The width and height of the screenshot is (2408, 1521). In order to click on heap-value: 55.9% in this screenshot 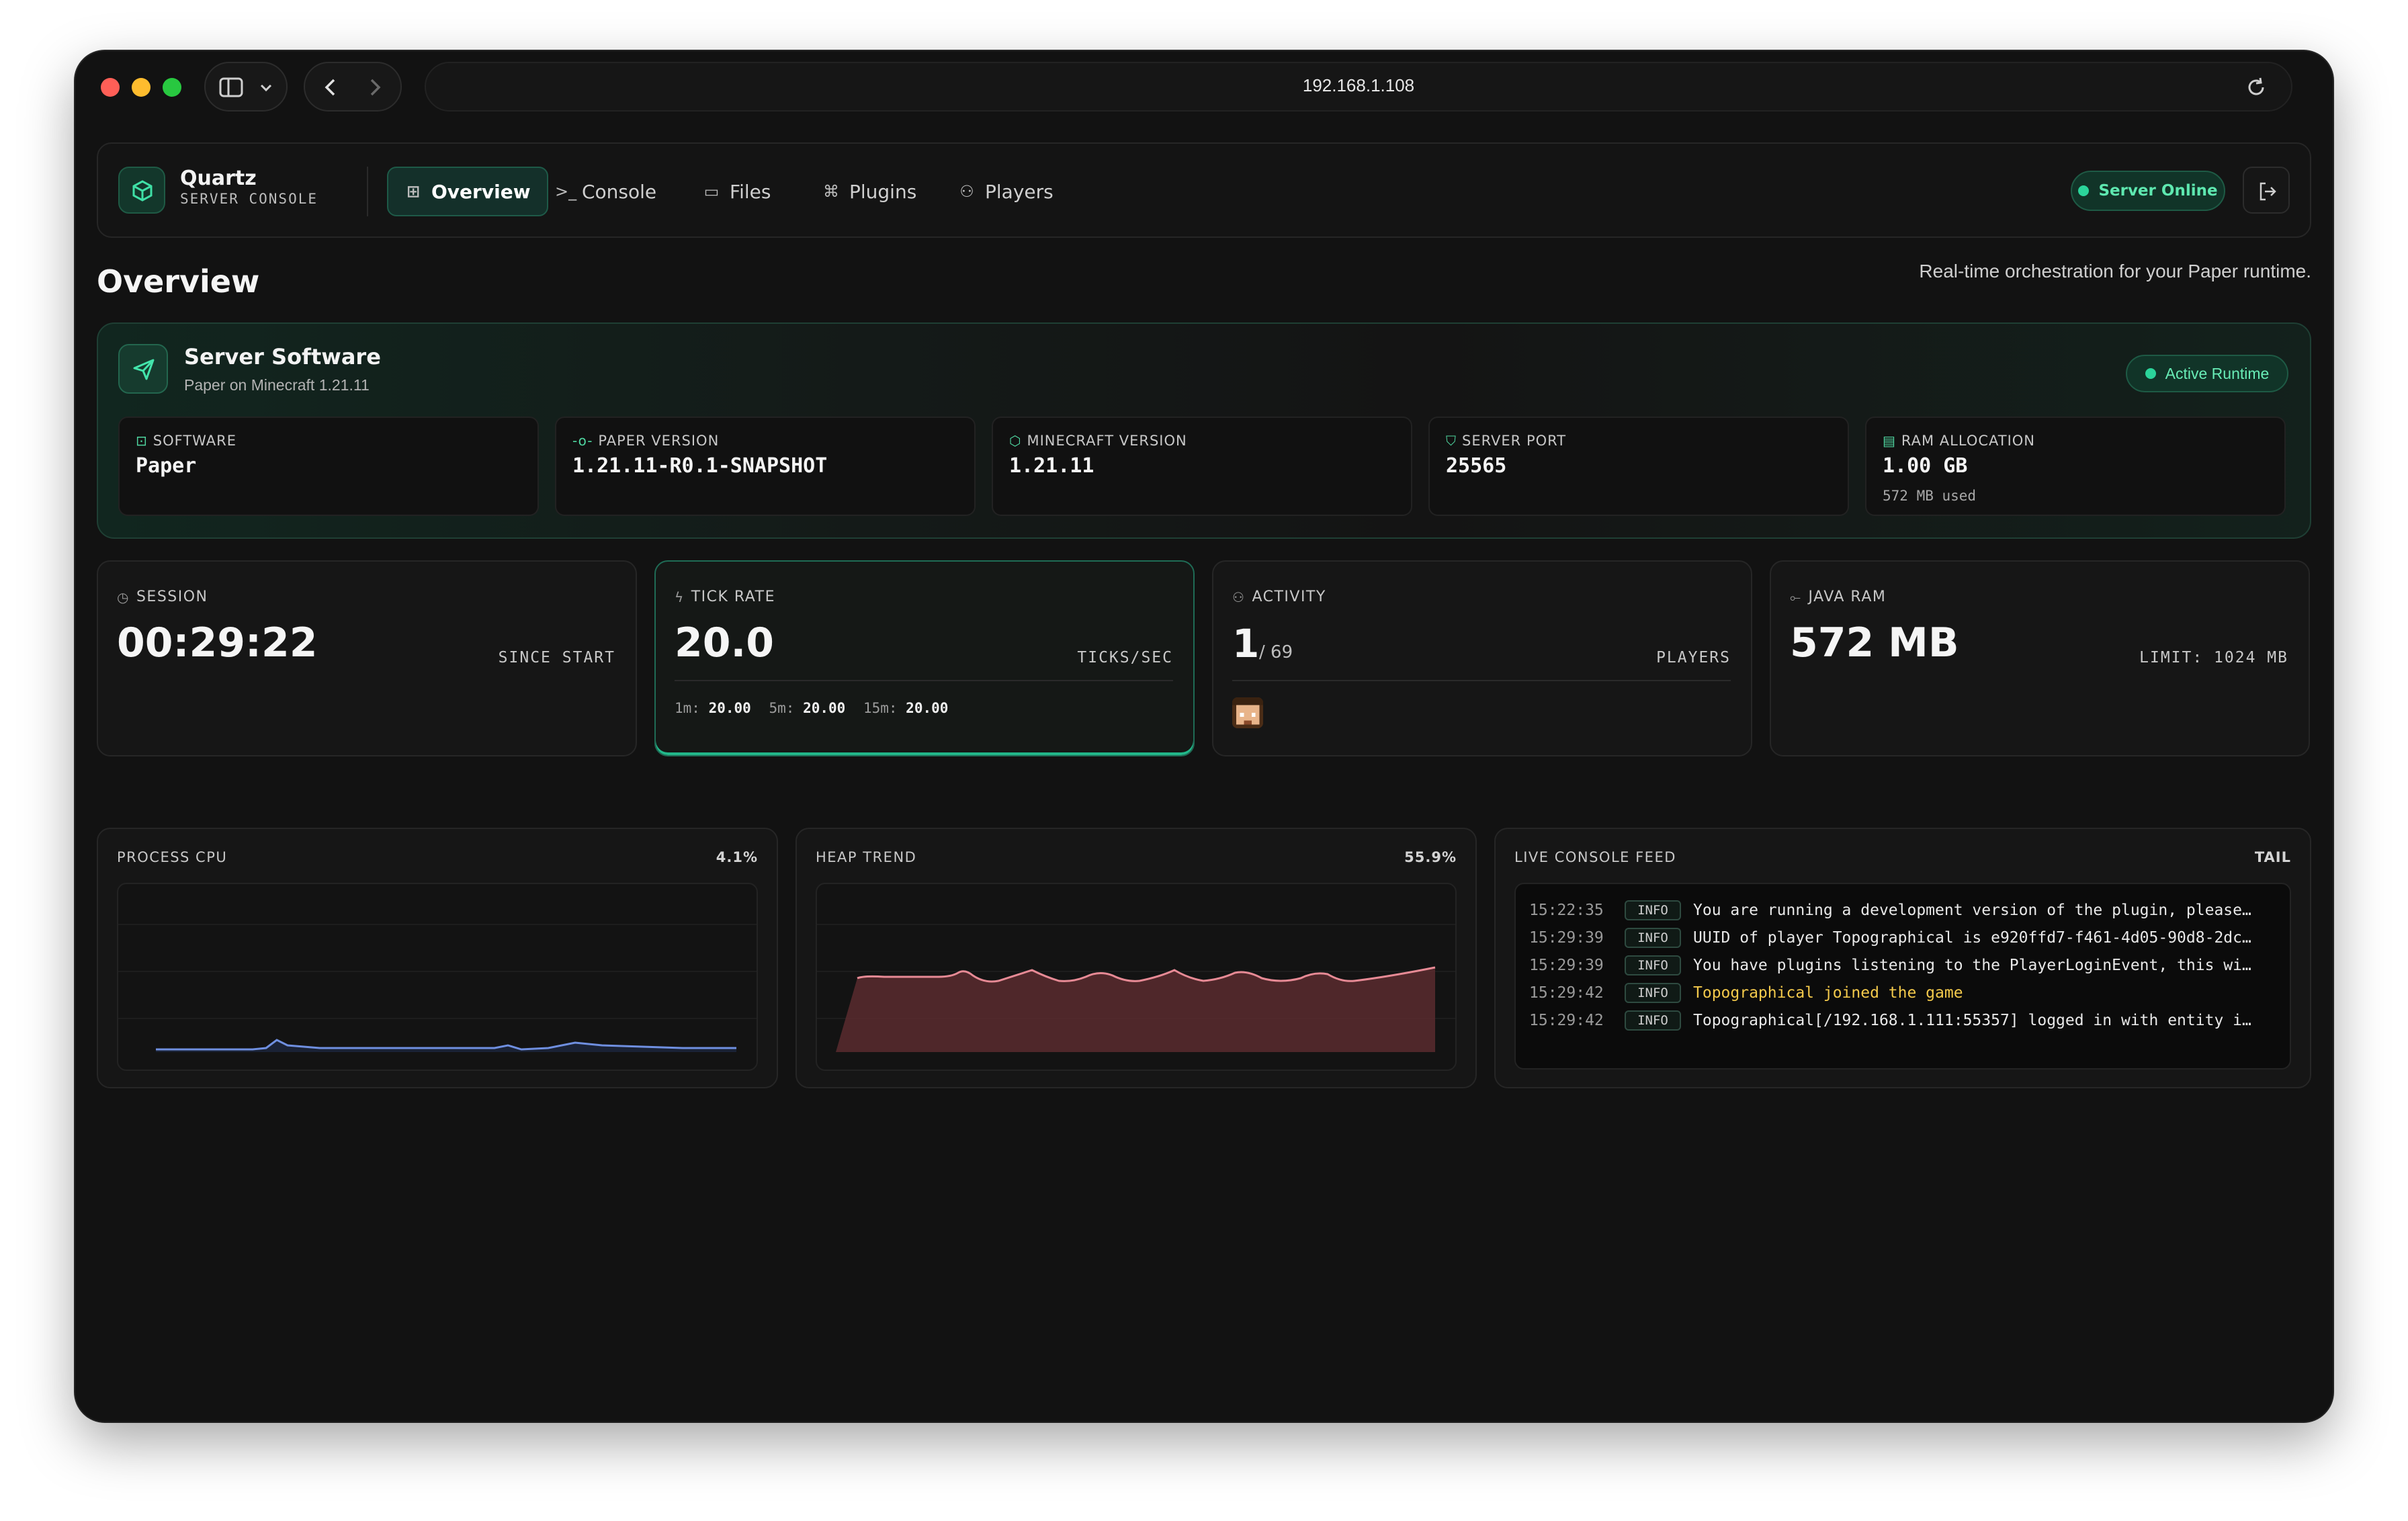, I will do `click(1430, 857)`.